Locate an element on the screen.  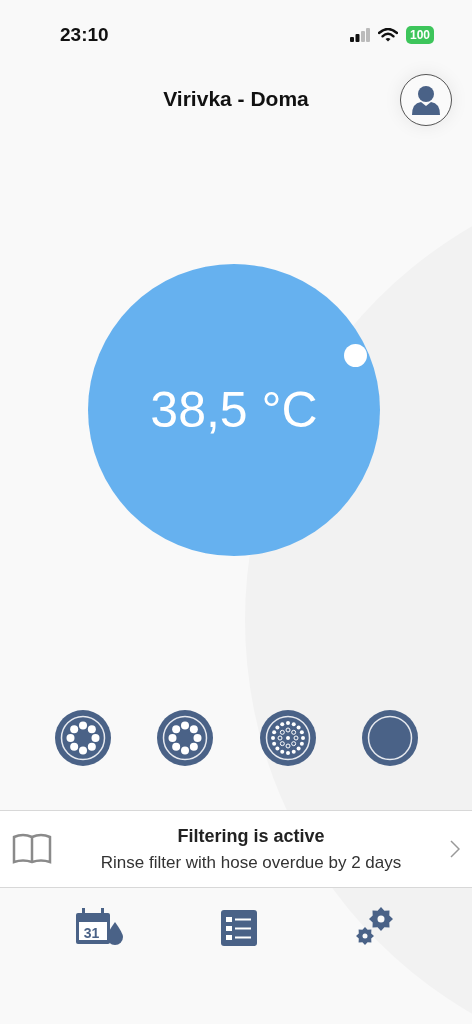
notice-title: Filtering is active is located at coordinates (251, 836).